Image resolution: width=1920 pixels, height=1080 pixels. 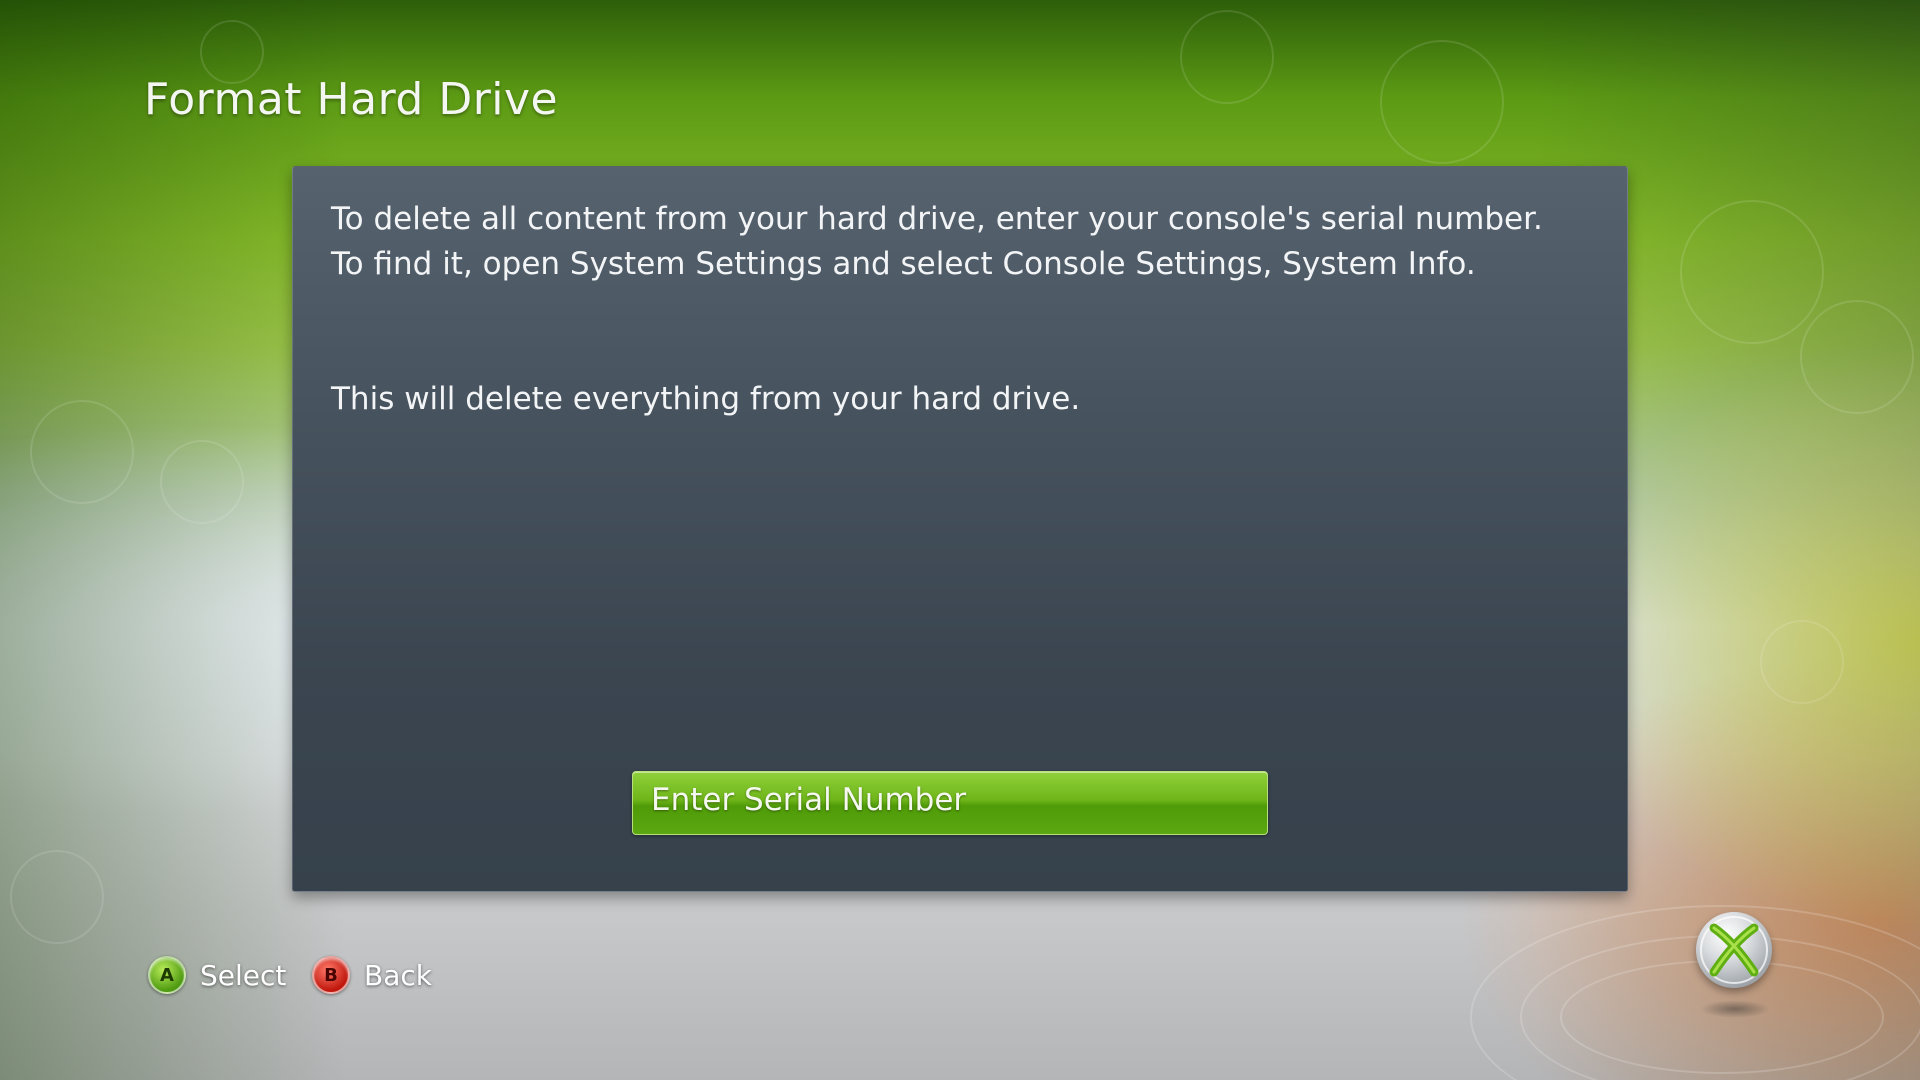 I want to click on xbox-x-icon, so click(x=1734, y=950).